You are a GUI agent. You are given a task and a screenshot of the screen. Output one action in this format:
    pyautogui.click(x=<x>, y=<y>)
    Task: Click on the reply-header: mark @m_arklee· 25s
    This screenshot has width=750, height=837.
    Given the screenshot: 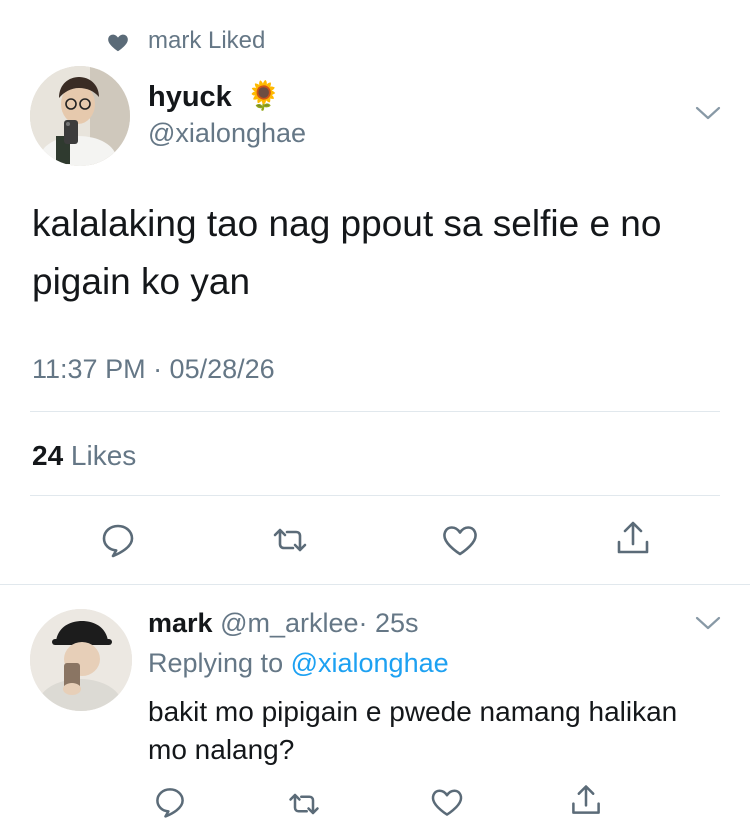 What is the action you would take?
    pyautogui.click(x=283, y=623)
    